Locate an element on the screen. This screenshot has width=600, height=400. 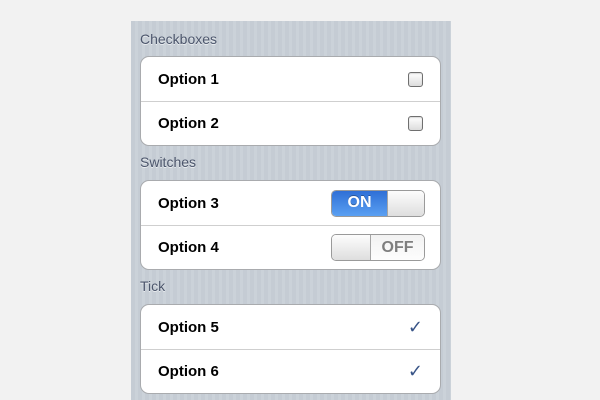
toggle-switch-option-3: ON is located at coordinates (378, 203).